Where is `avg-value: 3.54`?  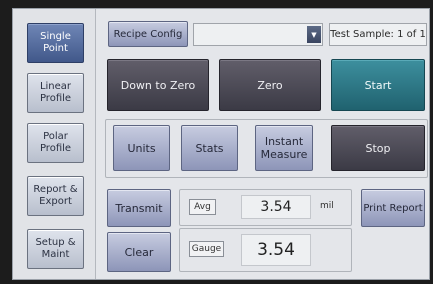
avg-value: 3.54 is located at coordinates (276, 207).